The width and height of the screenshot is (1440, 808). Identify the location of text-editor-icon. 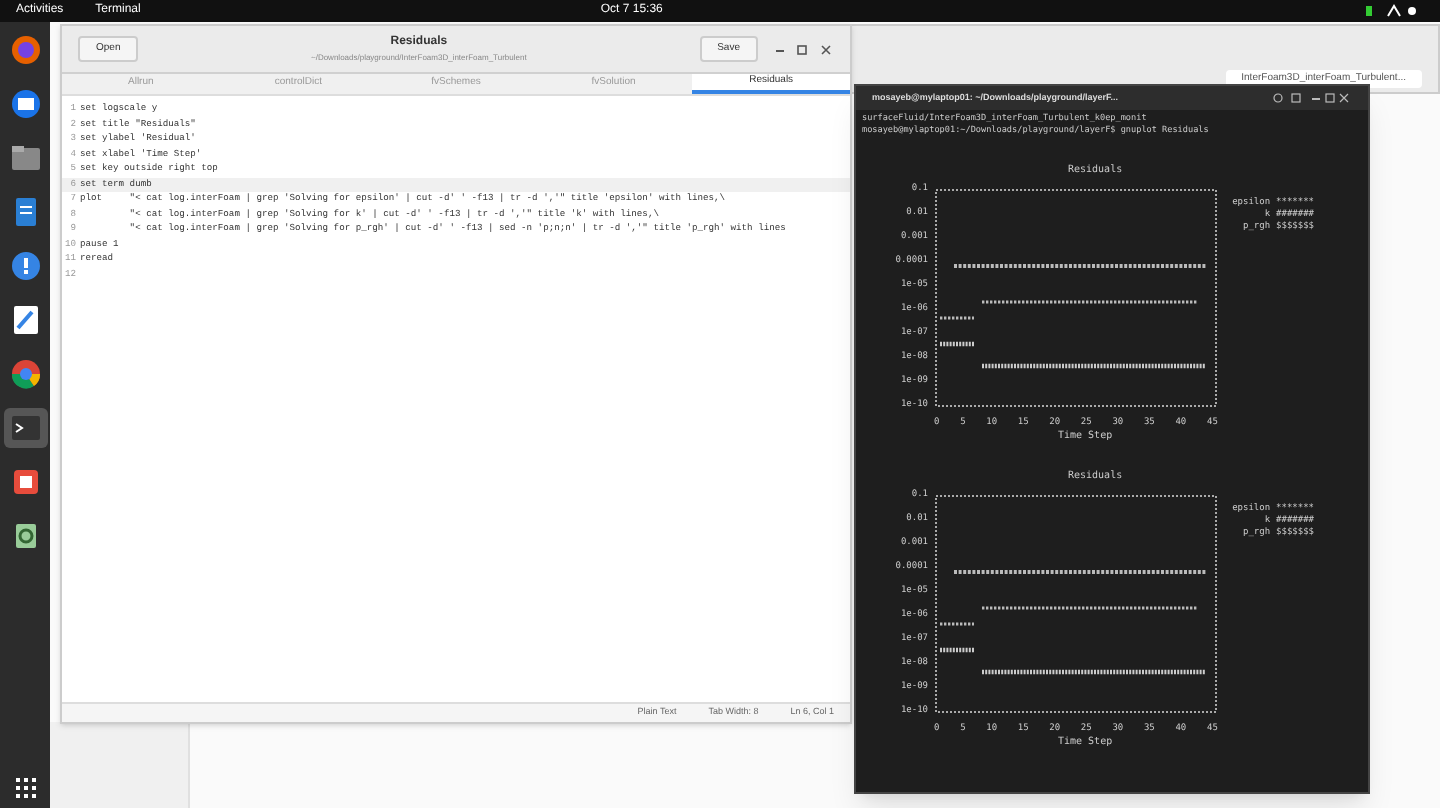
(25, 320).